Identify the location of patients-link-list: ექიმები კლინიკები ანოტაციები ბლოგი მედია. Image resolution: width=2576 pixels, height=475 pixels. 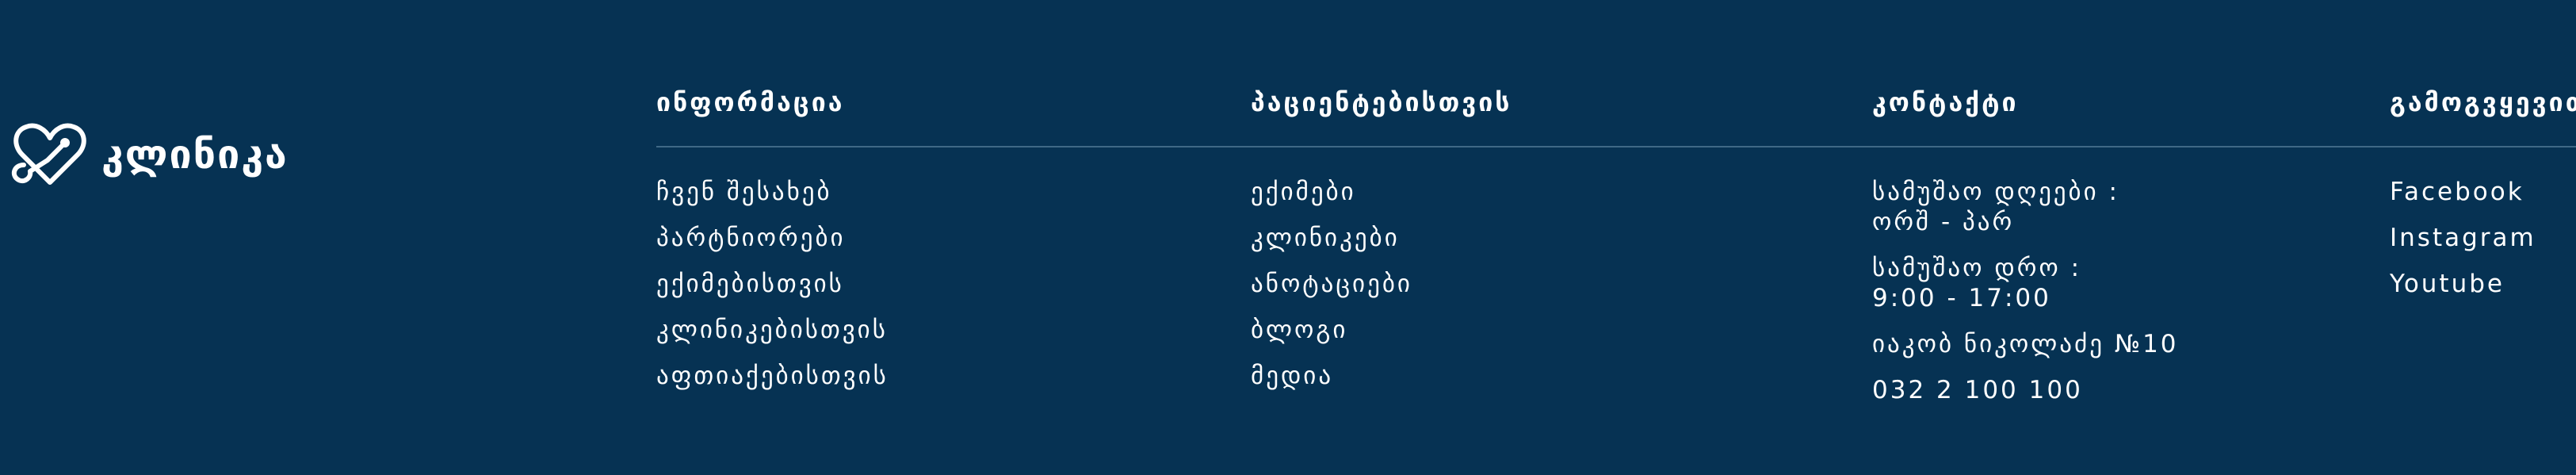
(1331, 292).